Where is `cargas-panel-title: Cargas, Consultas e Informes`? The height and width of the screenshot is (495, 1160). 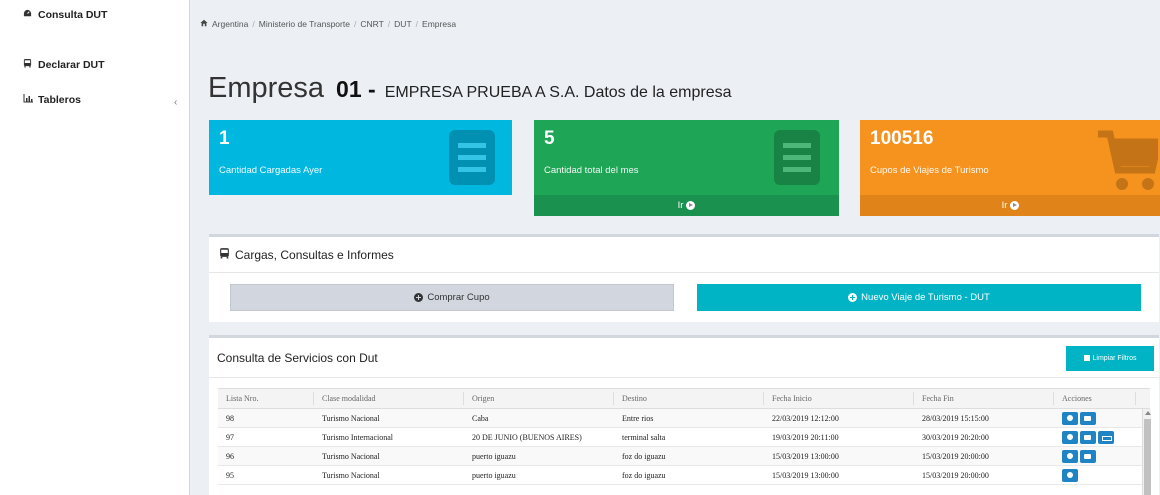 cargas-panel-title: Cargas, Consultas e Informes is located at coordinates (314, 254).